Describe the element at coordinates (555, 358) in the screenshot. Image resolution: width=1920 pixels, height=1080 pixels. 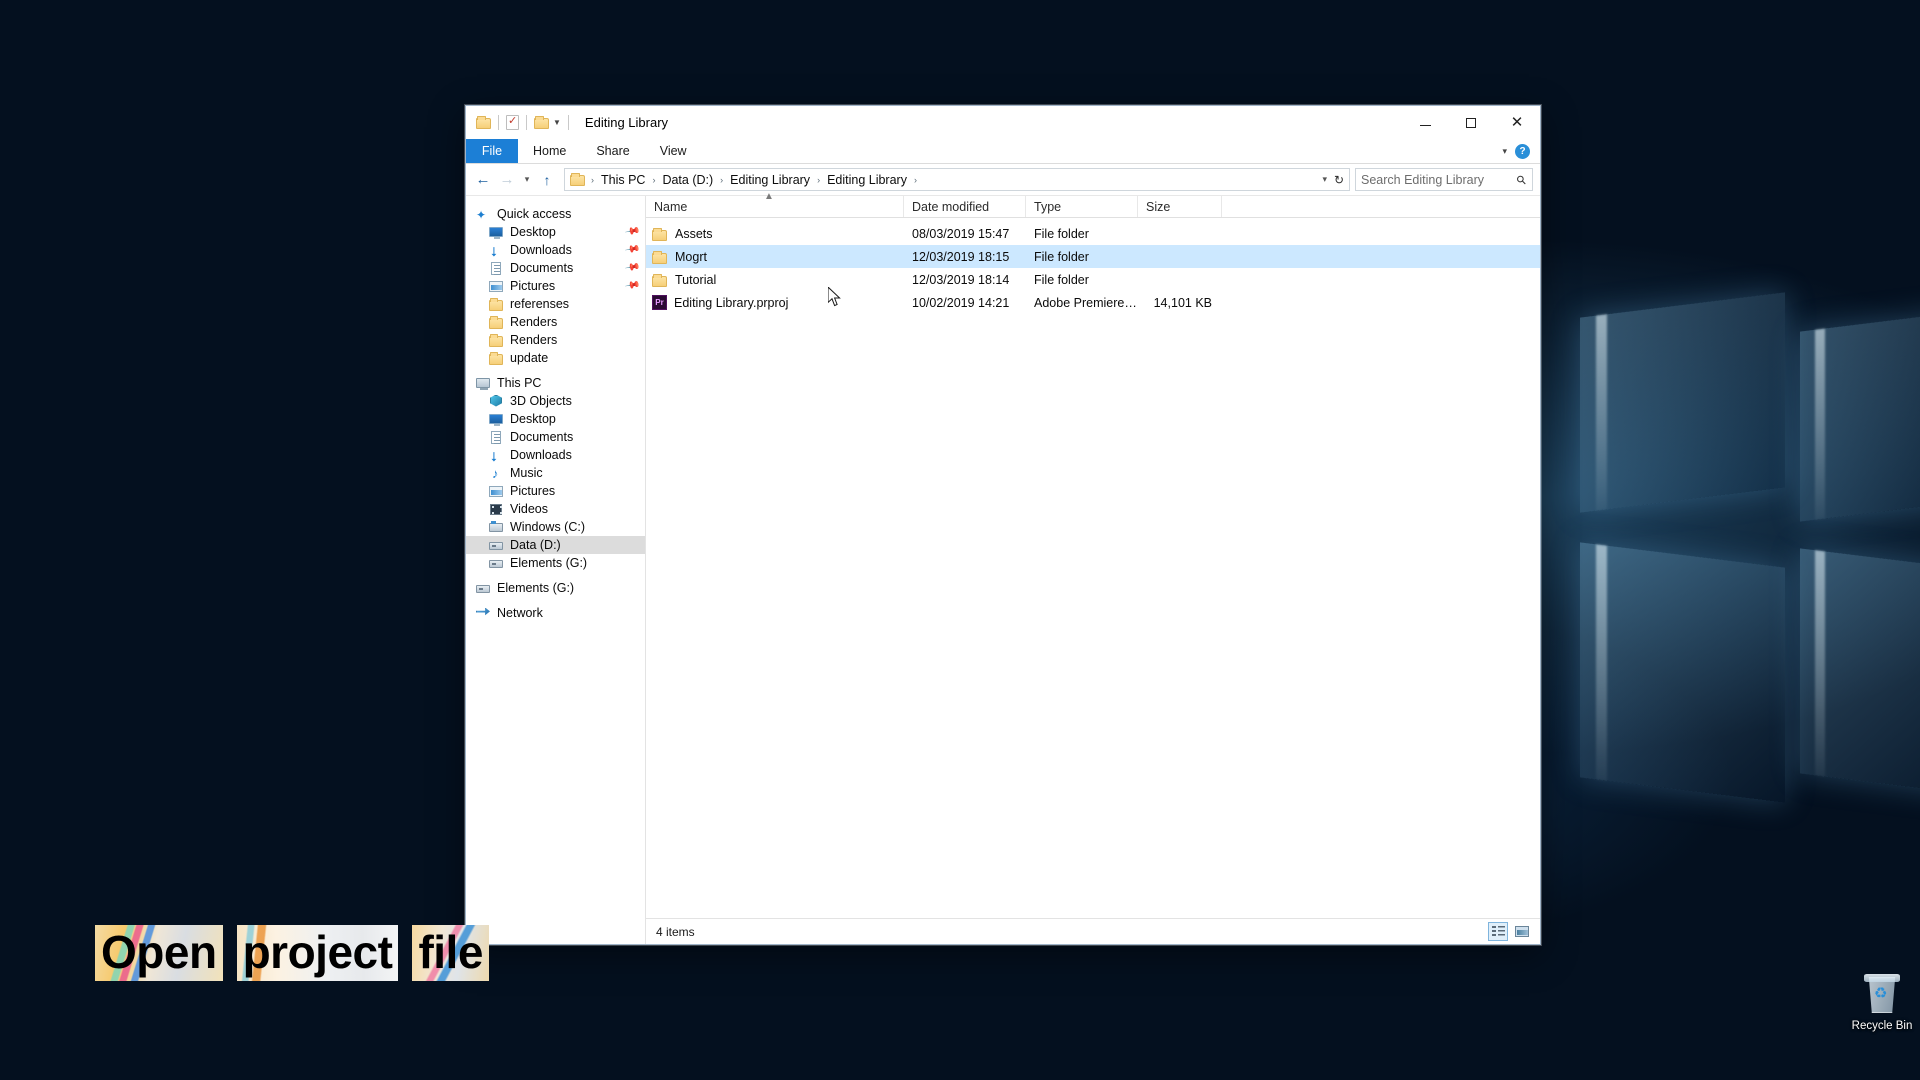
I see `sidebar-item-update: update` at that location.